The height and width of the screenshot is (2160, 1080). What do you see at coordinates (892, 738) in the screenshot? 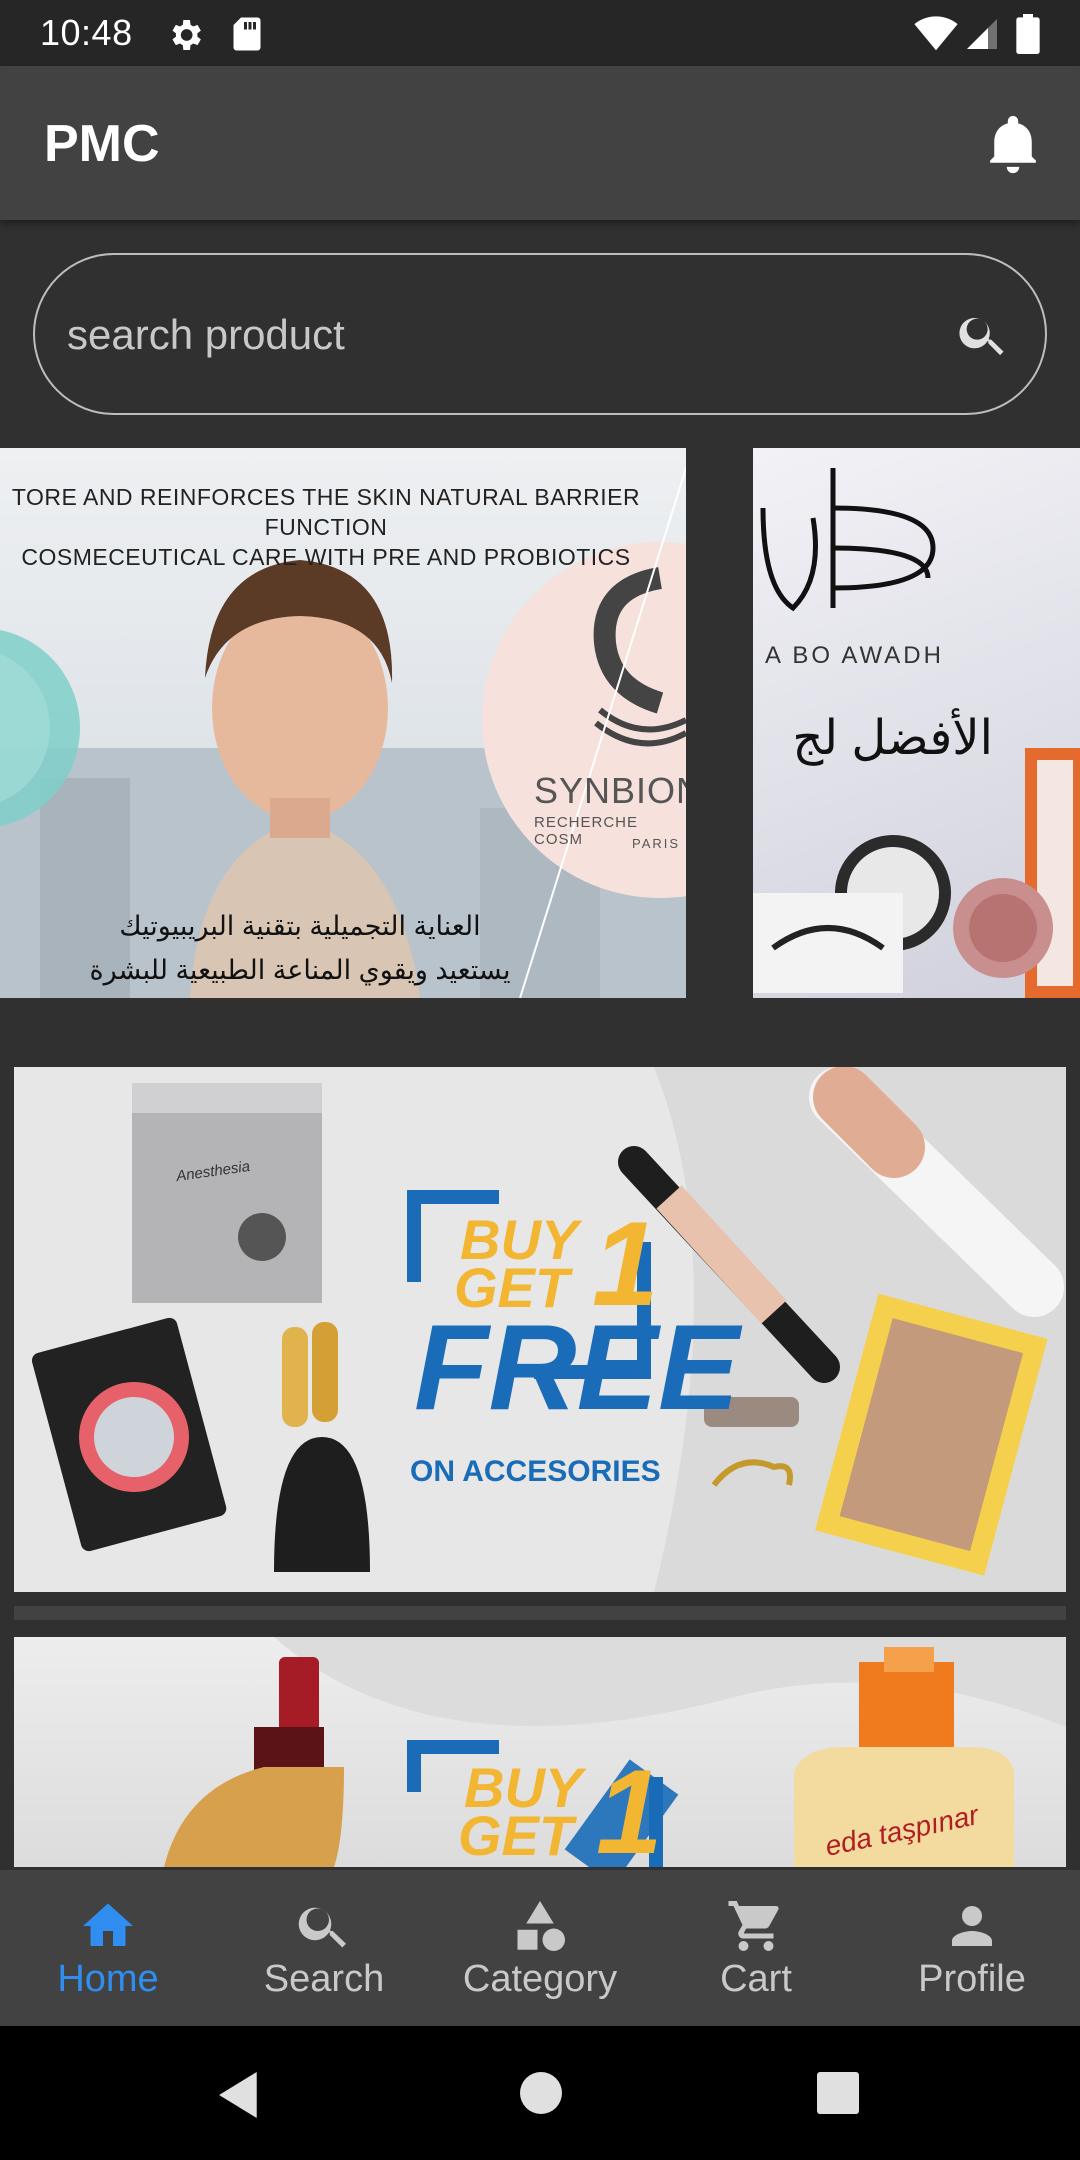
I see `slide2-arabic: الأفضل لج` at bounding box center [892, 738].